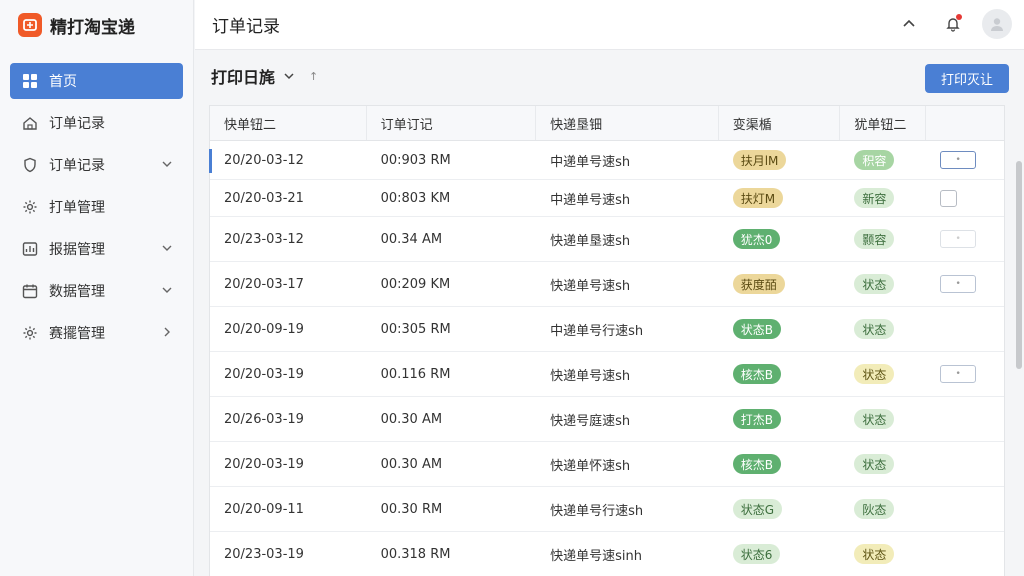  I want to click on column-header: 快递垦钿, so click(627, 123).